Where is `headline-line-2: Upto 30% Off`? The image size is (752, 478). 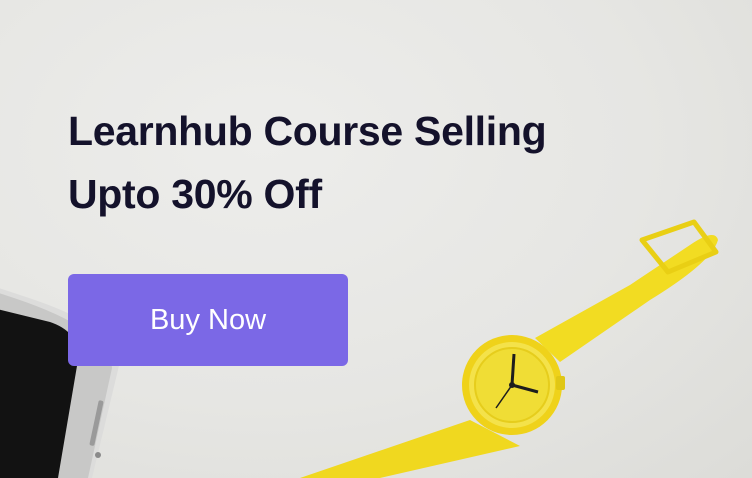
headline-line-2: Upto 30% Off is located at coordinates (195, 194).